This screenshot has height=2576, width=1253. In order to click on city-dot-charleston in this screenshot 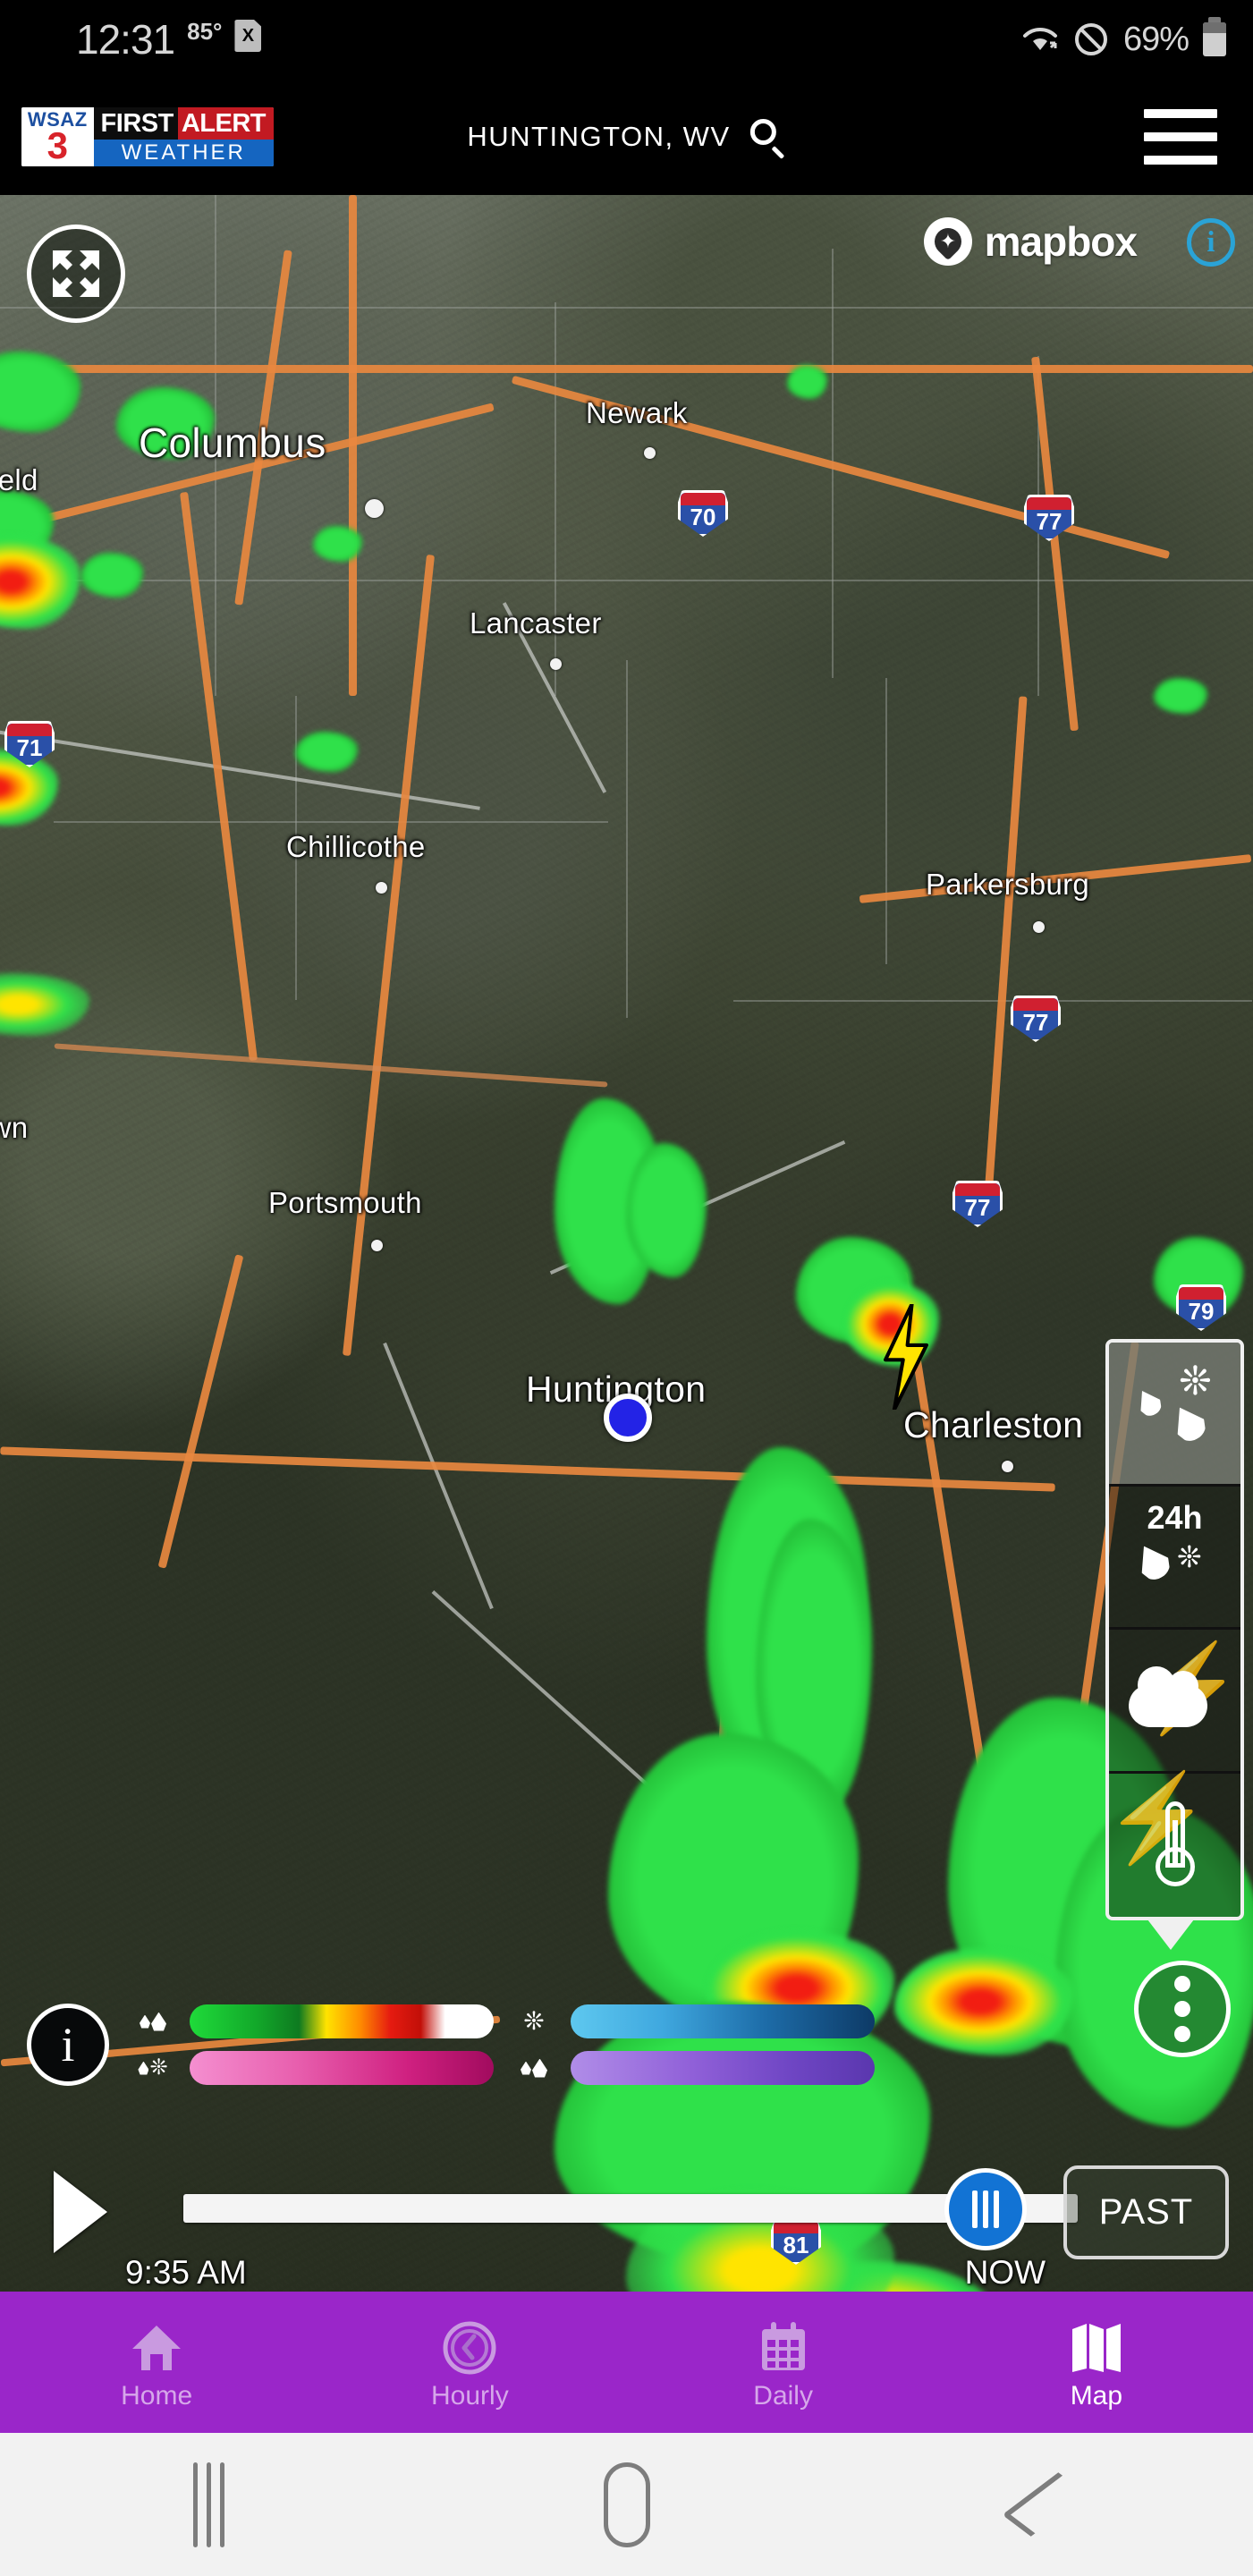, I will do `click(1008, 1466)`.